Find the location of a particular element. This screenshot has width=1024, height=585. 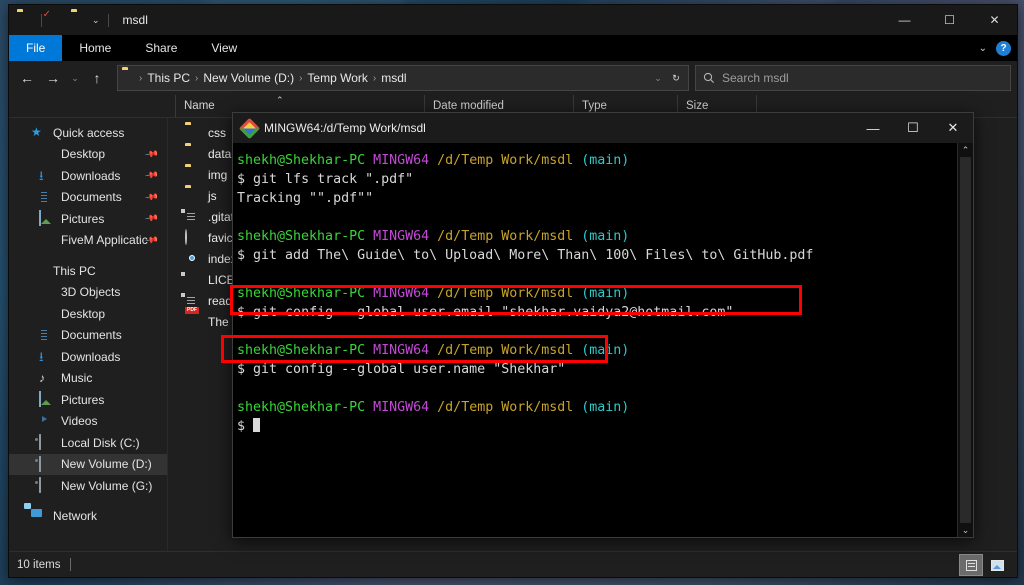

sidebar-item-documents-qa: Documents 📌 is located at coordinates (88, 198).